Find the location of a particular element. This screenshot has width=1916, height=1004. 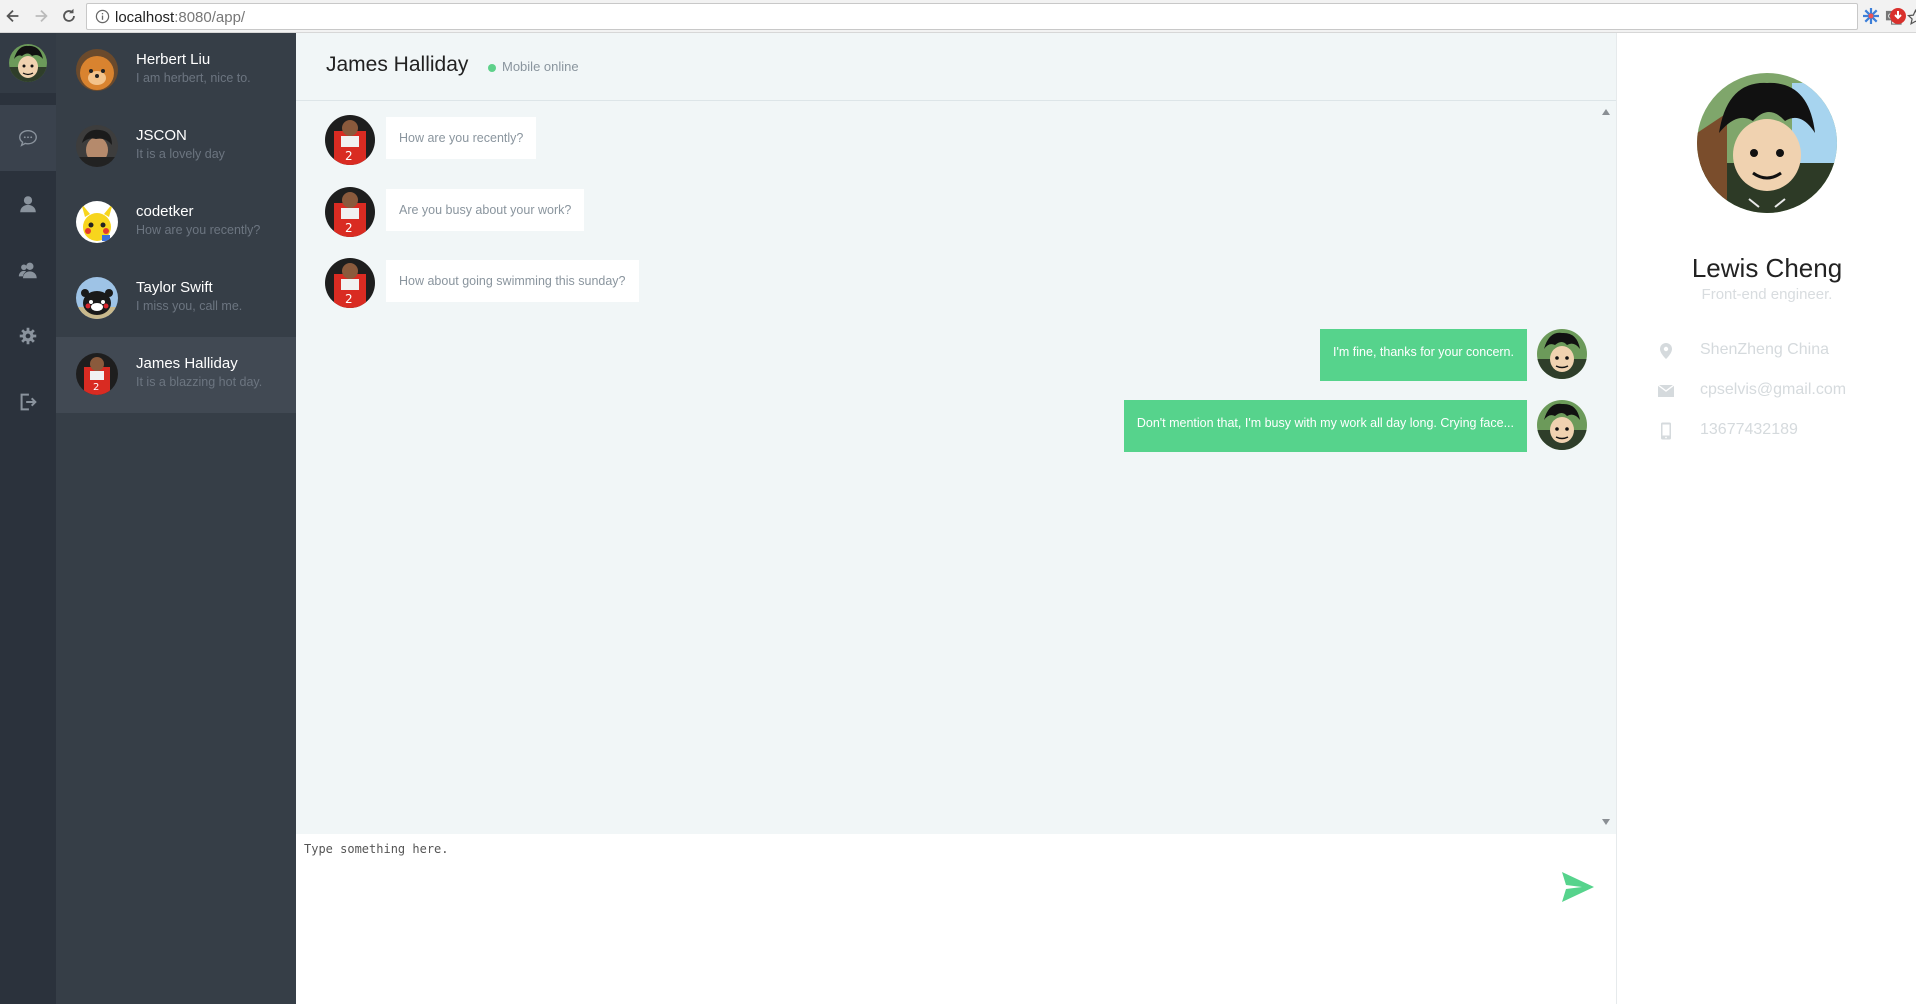

gear-icon is located at coordinates (28, 336).